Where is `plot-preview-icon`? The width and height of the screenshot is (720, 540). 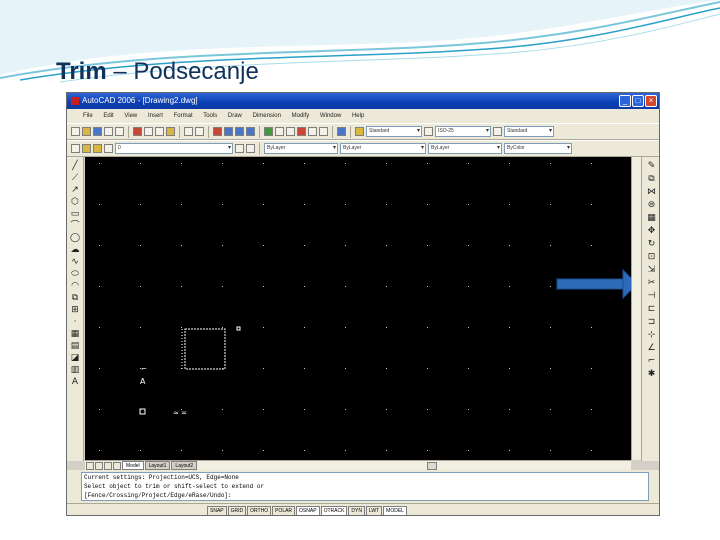 plot-preview-icon is located at coordinates (119, 131).